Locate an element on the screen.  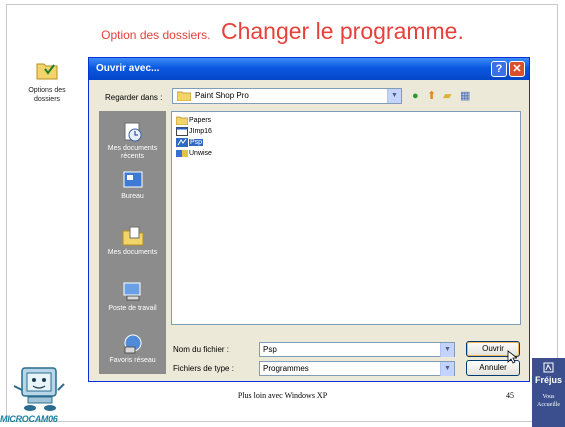
page-number: 45 is located at coordinates (510, 395).